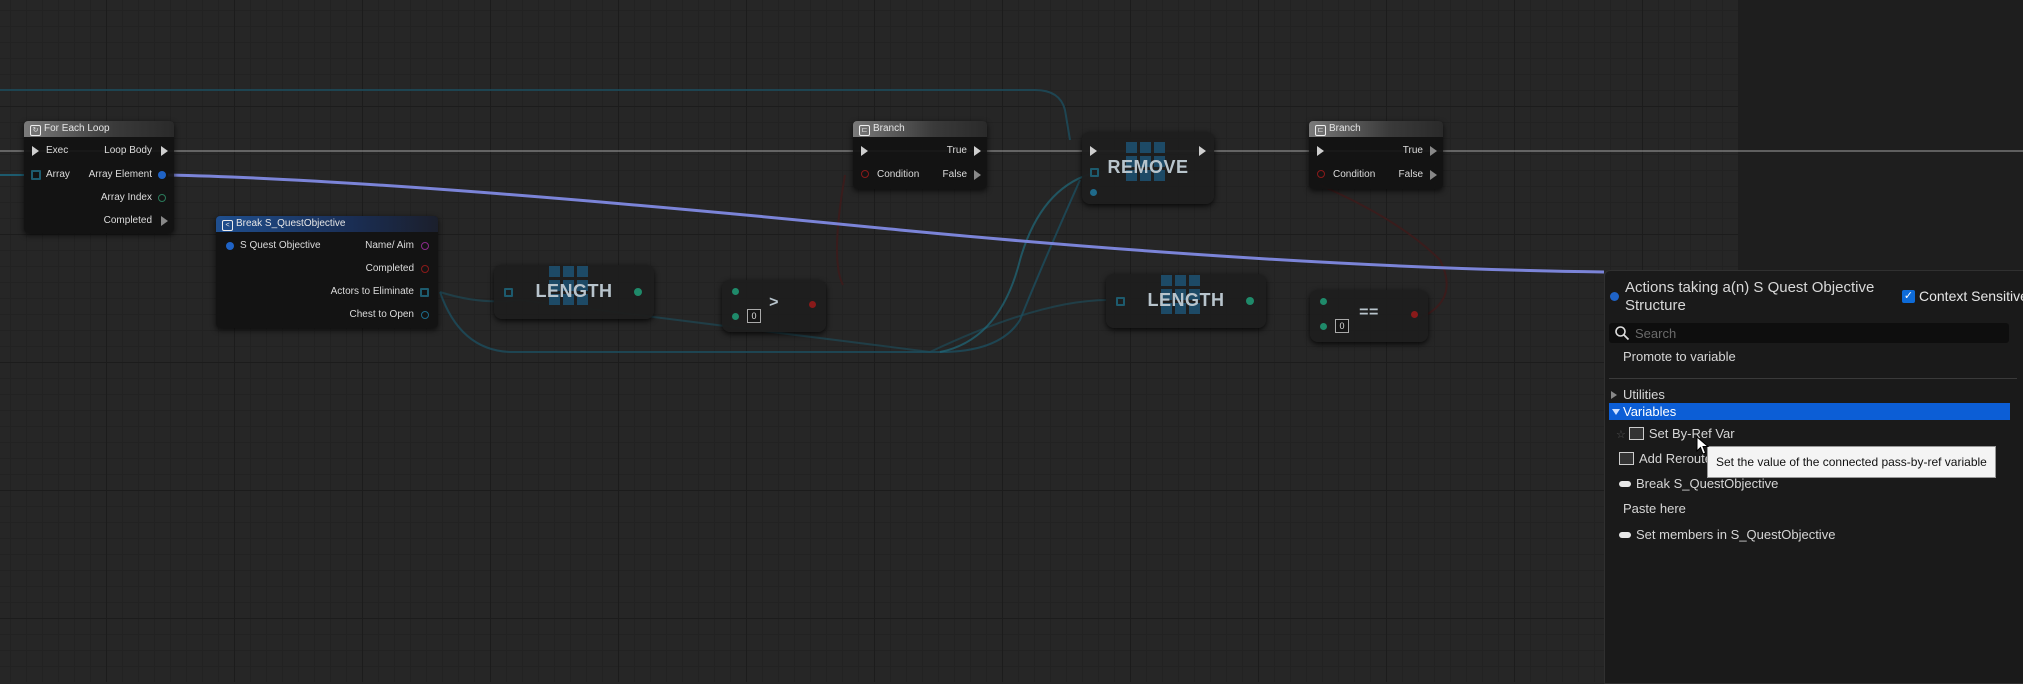 This screenshot has height=684, width=2023. What do you see at coordinates (1707, 483) in the screenshot?
I see `menu-item-label: Break S_QuestObjective` at bounding box center [1707, 483].